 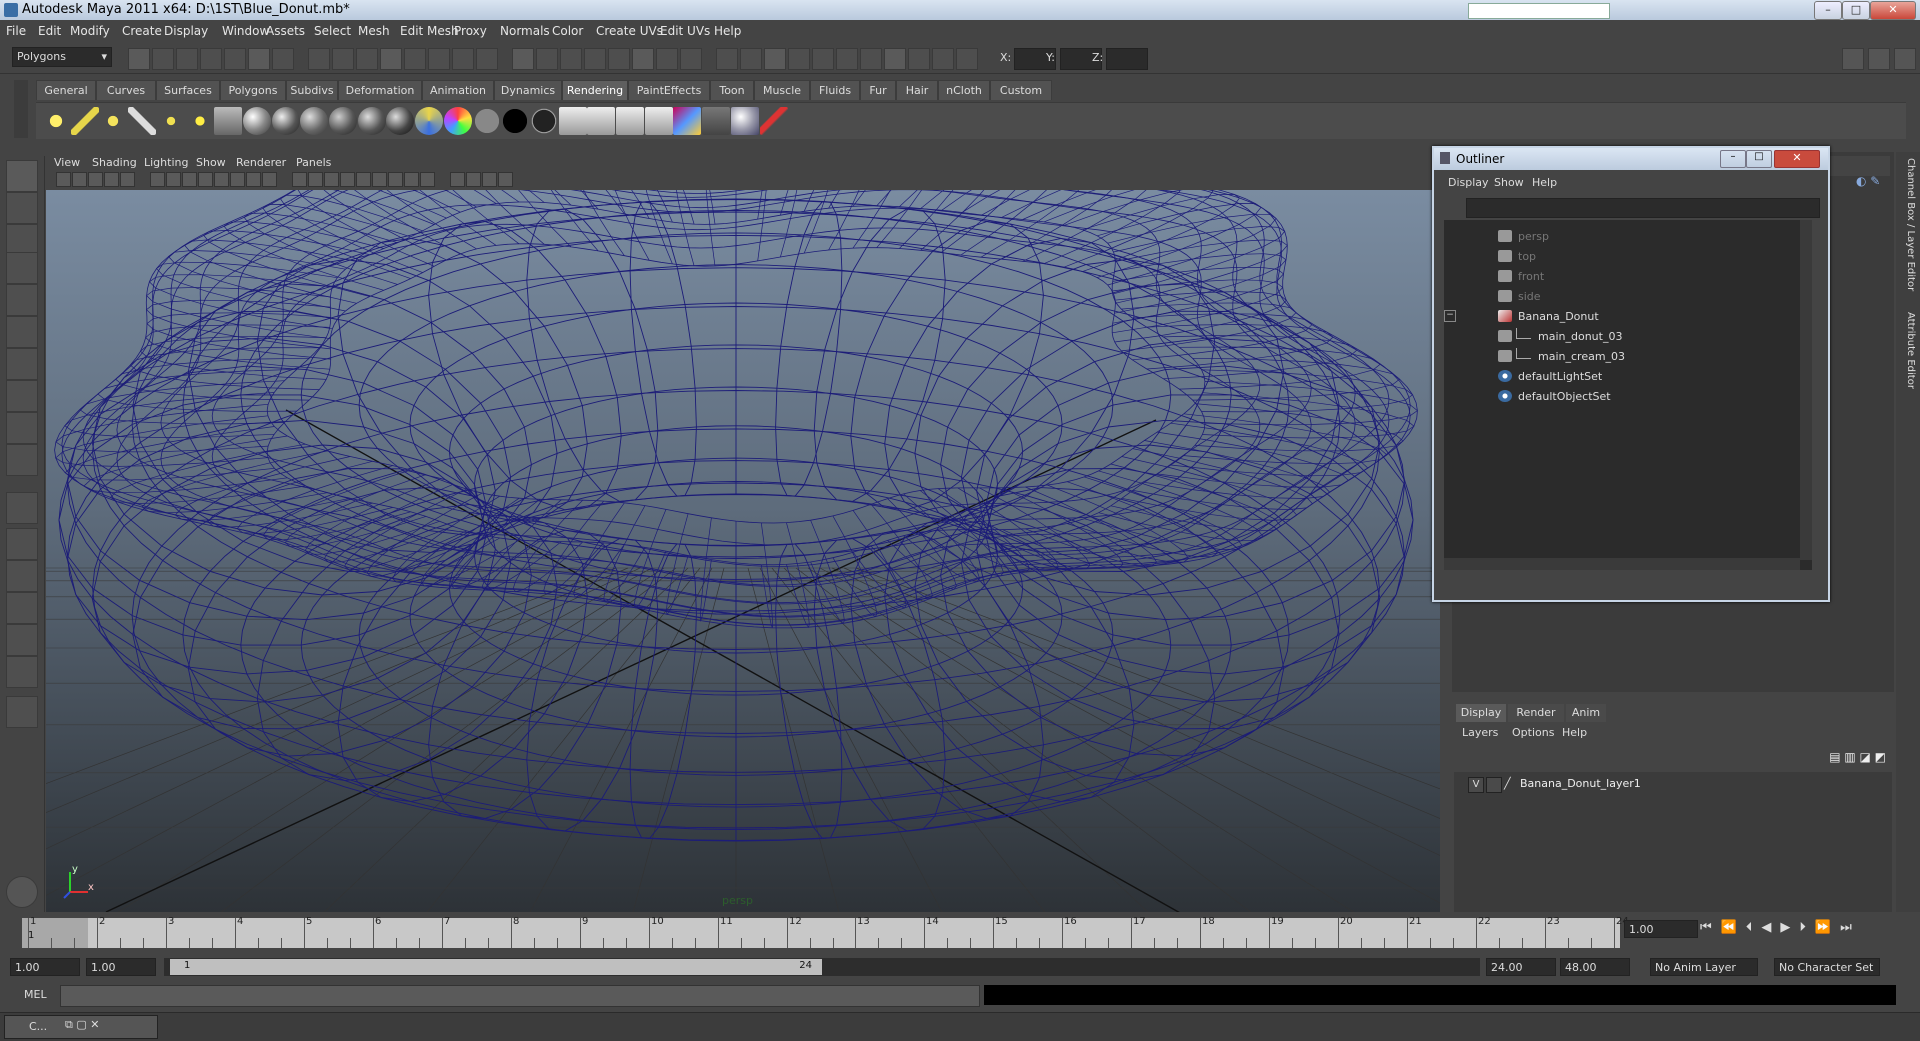 I want to click on menu-edit: Edit, so click(x=49, y=31).